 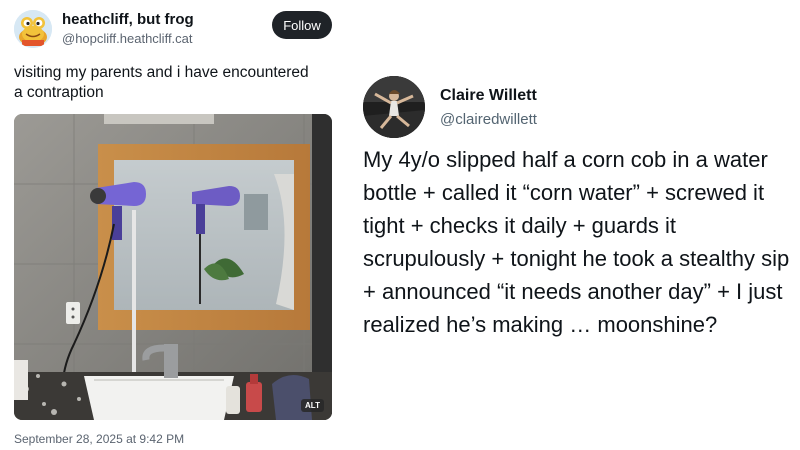 What do you see at coordinates (488, 96) in the screenshot?
I see `author-display-name: Claire Willett` at bounding box center [488, 96].